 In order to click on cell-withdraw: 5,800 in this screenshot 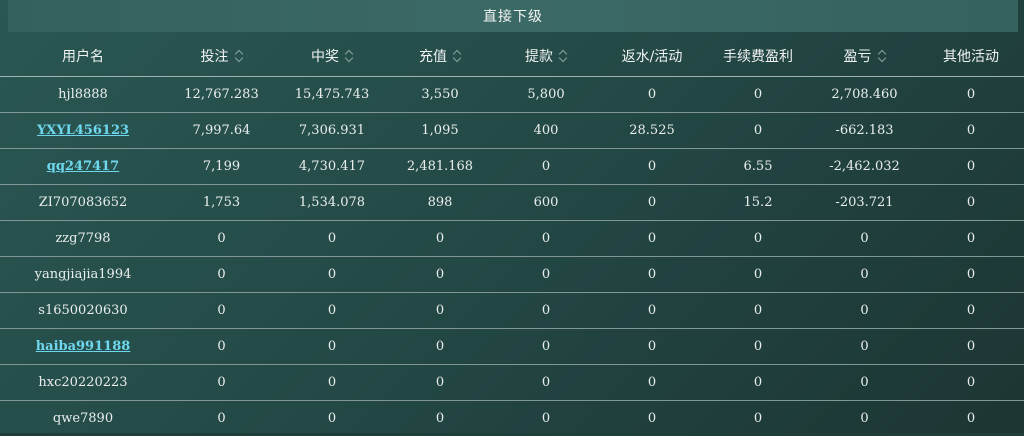, I will do `click(546, 95)`.